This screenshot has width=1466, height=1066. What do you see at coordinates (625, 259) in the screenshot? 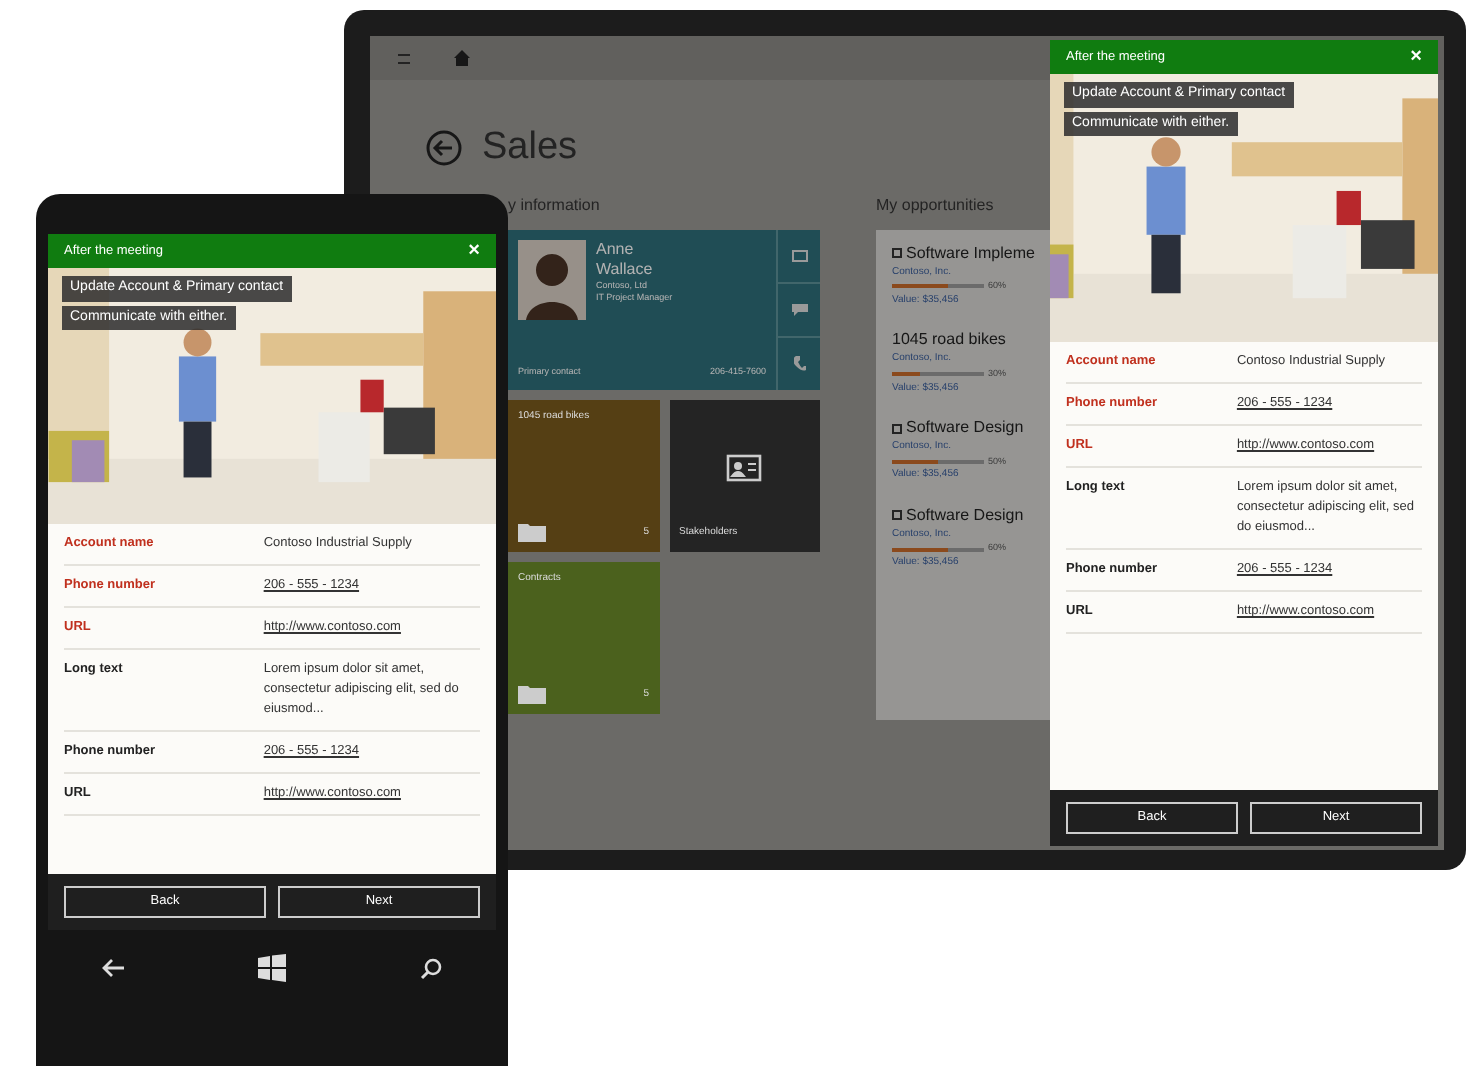
I see `contact-name: Anne Wallace` at bounding box center [625, 259].